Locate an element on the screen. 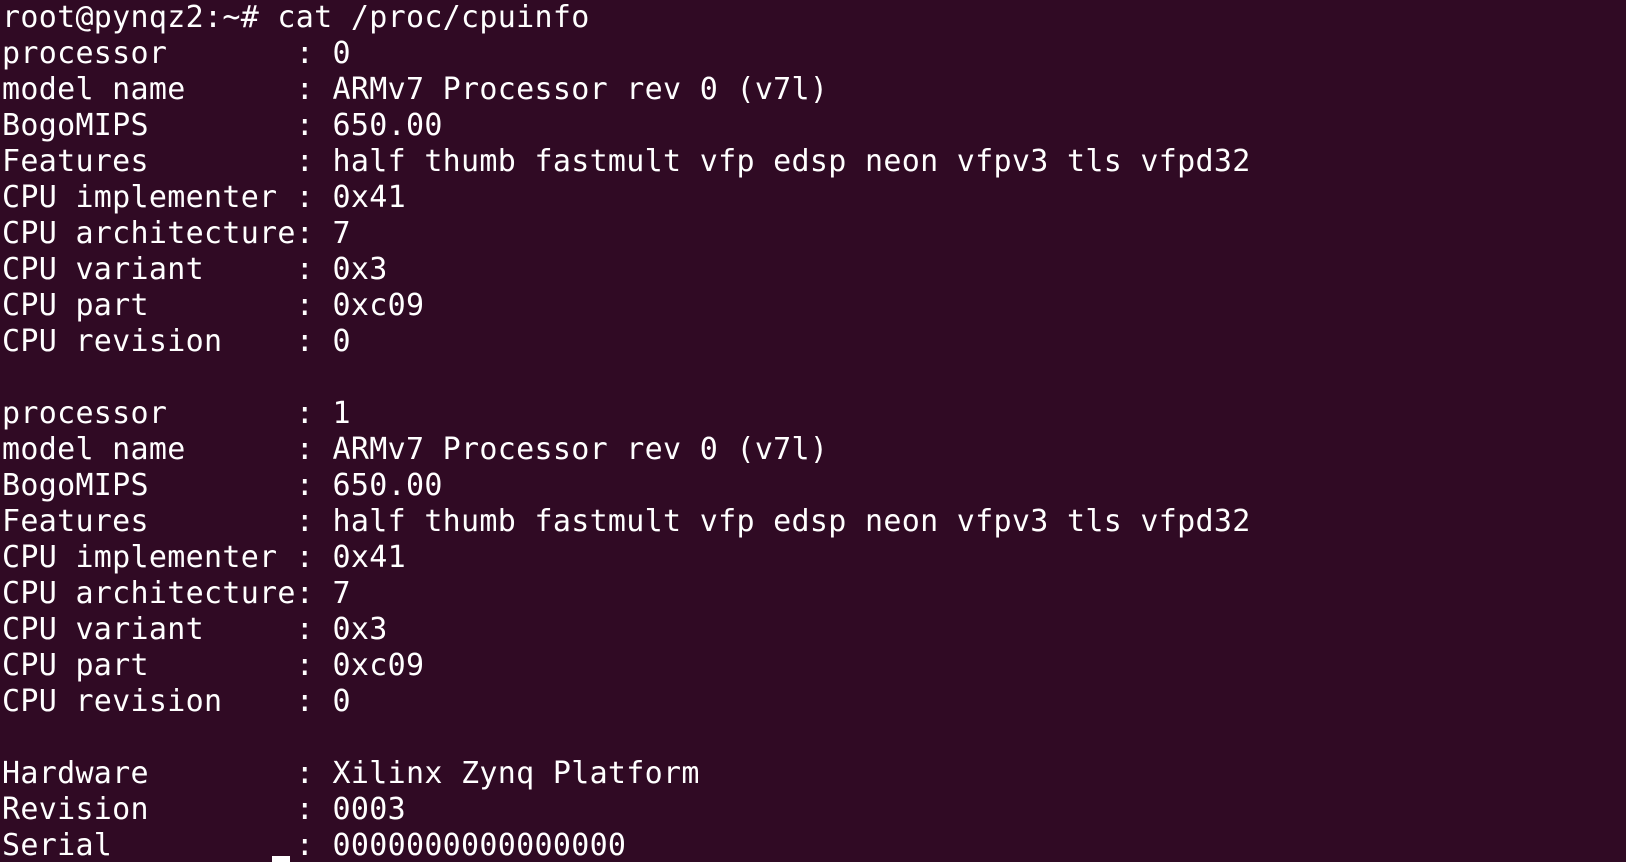 The width and height of the screenshot is (1626, 862). text-cursor is located at coordinates (281, 859).